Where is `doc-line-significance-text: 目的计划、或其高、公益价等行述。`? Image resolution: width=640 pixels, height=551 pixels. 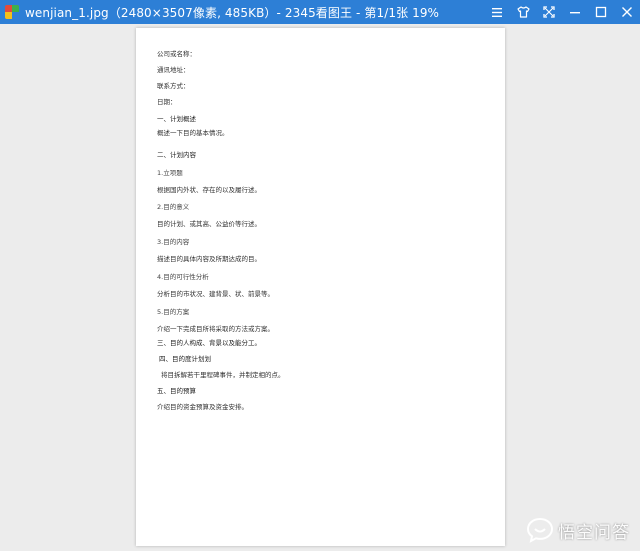
doc-line-significance-text: 目的计划、或其高、公益价等行述。 is located at coordinates (209, 224).